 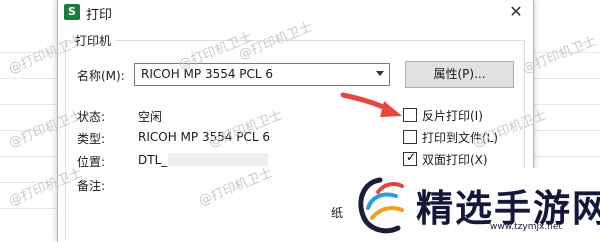 What do you see at coordinates (526, 227) in the screenshot?
I see `site-url: www.tzymjx.net` at bounding box center [526, 227].